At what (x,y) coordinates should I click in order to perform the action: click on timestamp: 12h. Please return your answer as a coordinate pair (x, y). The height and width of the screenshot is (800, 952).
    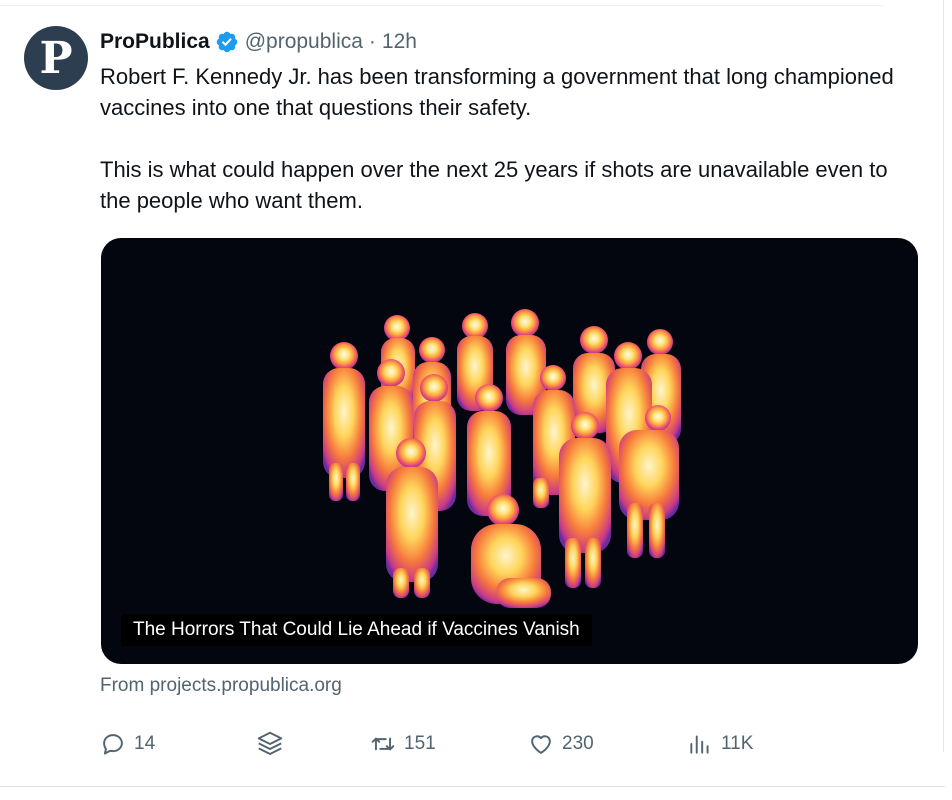
    Looking at the image, I should click on (399, 42).